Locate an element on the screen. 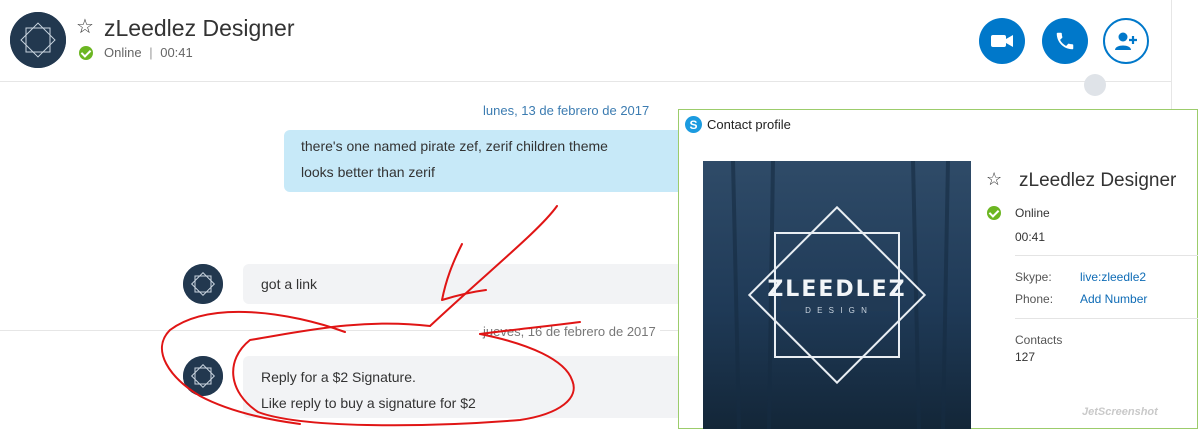  message-text: Reply for a $2 Signature. is located at coordinates (338, 377).